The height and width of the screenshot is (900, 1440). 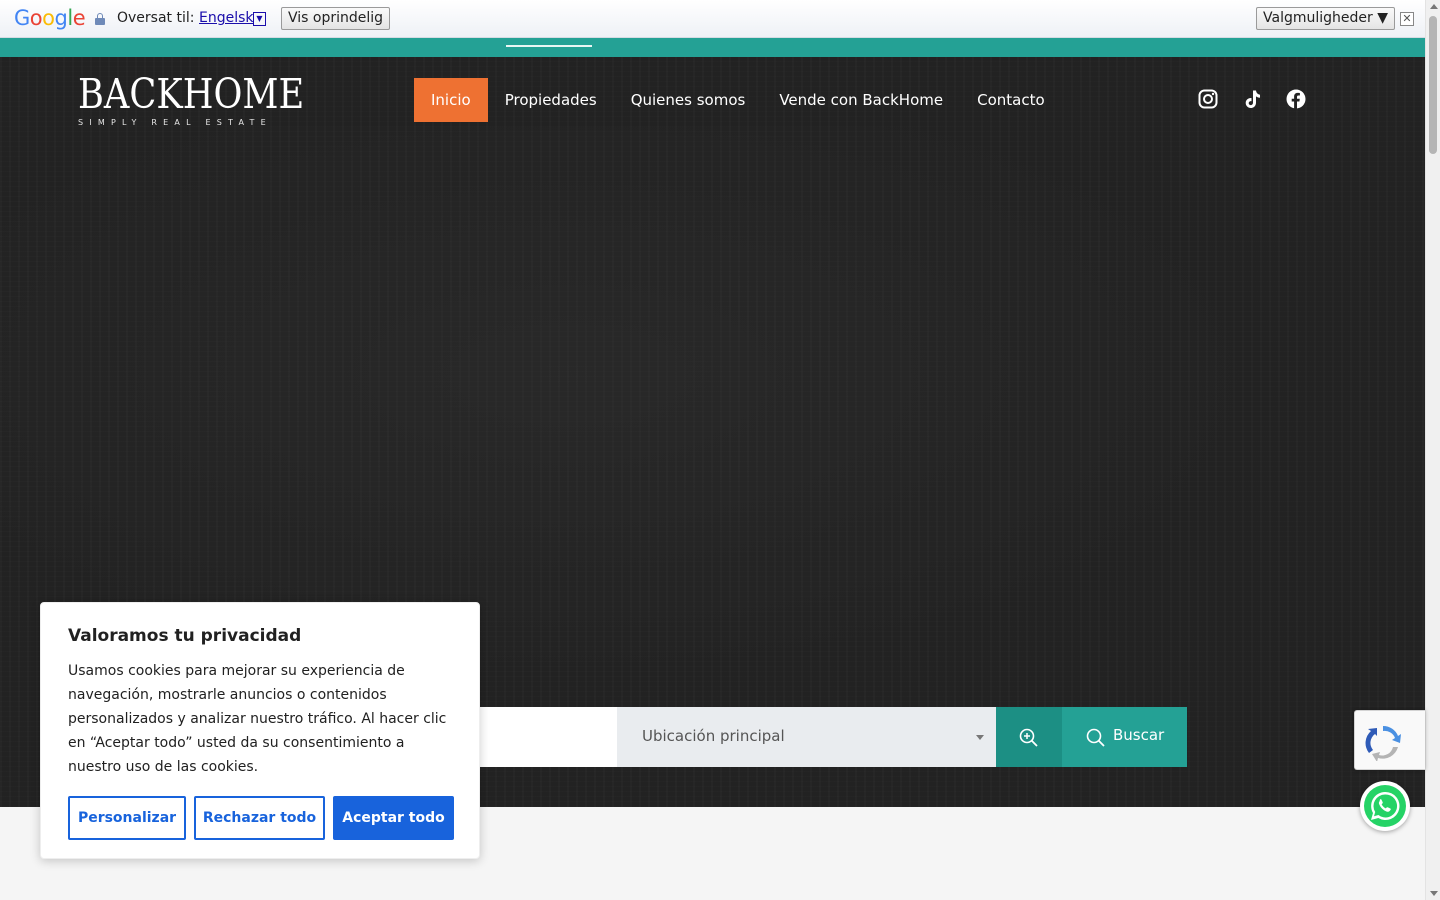 What do you see at coordinates (1325, 18) in the screenshot?
I see `options-button: Valgmuligheder ▼` at bounding box center [1325, 18].